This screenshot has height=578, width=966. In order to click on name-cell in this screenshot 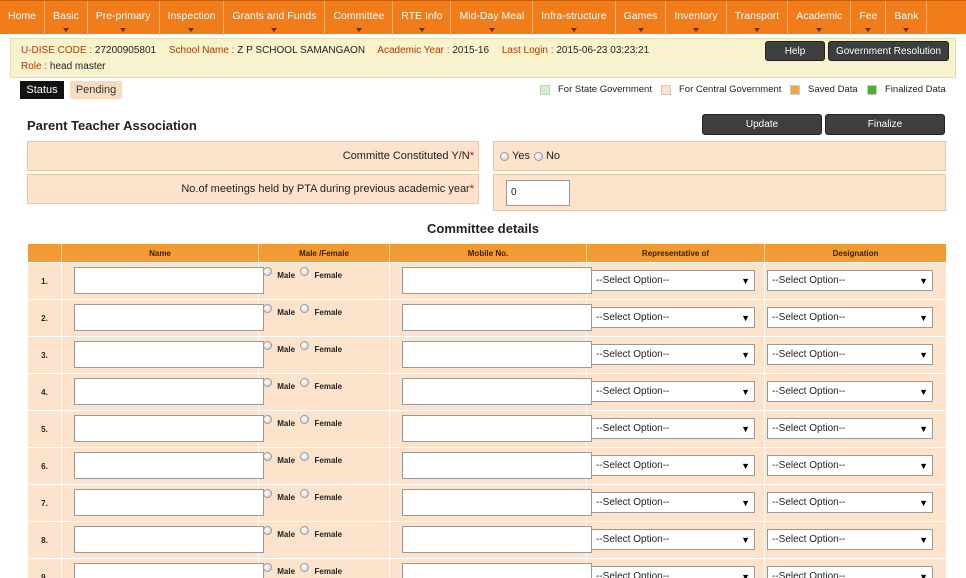, I will do `click(163, 568)`.